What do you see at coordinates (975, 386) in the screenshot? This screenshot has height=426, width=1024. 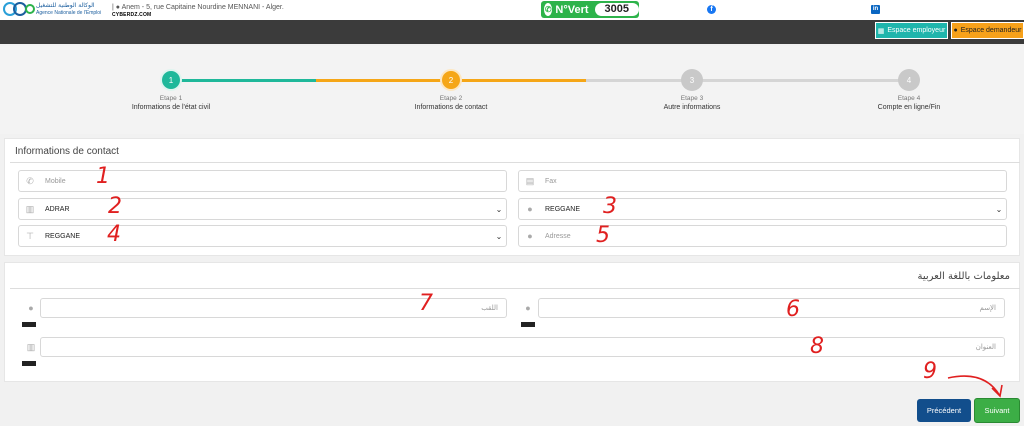 I see `annotation-arrow` at bounding box center [975, 386].